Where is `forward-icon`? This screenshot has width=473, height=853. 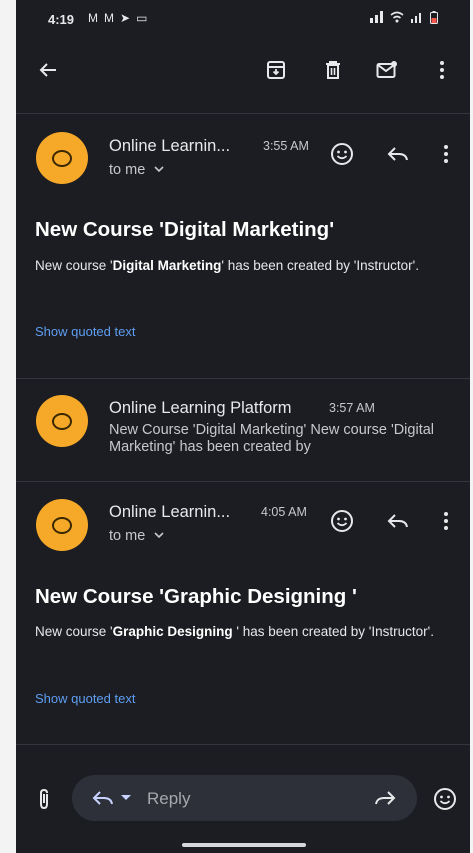
forward-icon is located at coordinates (385, 798).